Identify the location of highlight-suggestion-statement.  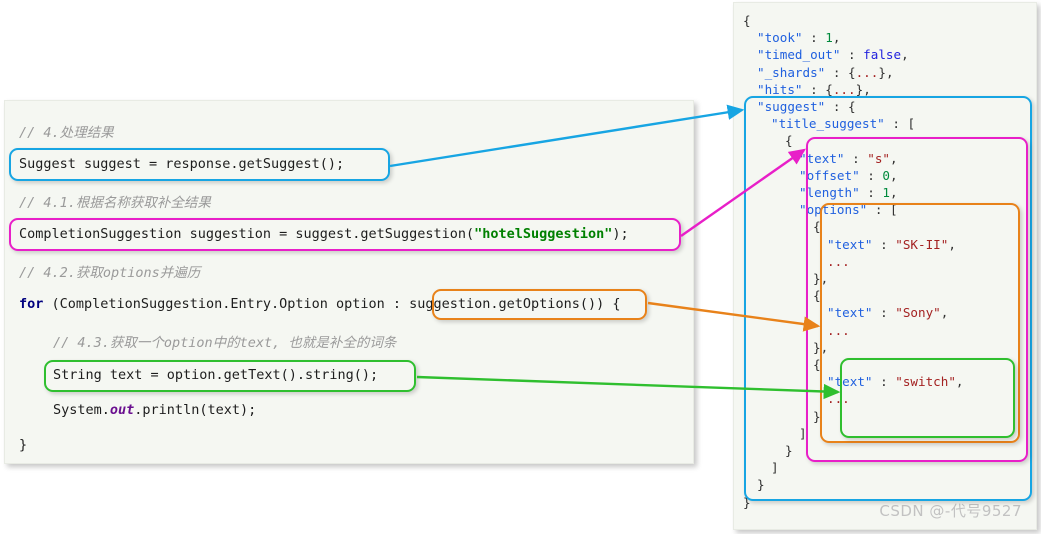
(345, 234).